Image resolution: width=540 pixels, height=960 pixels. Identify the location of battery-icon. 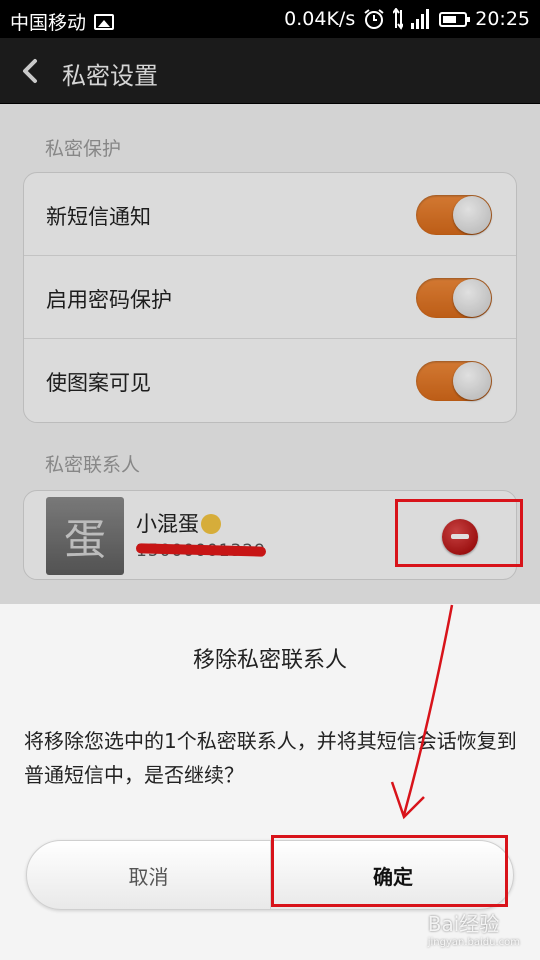
(455, 19).